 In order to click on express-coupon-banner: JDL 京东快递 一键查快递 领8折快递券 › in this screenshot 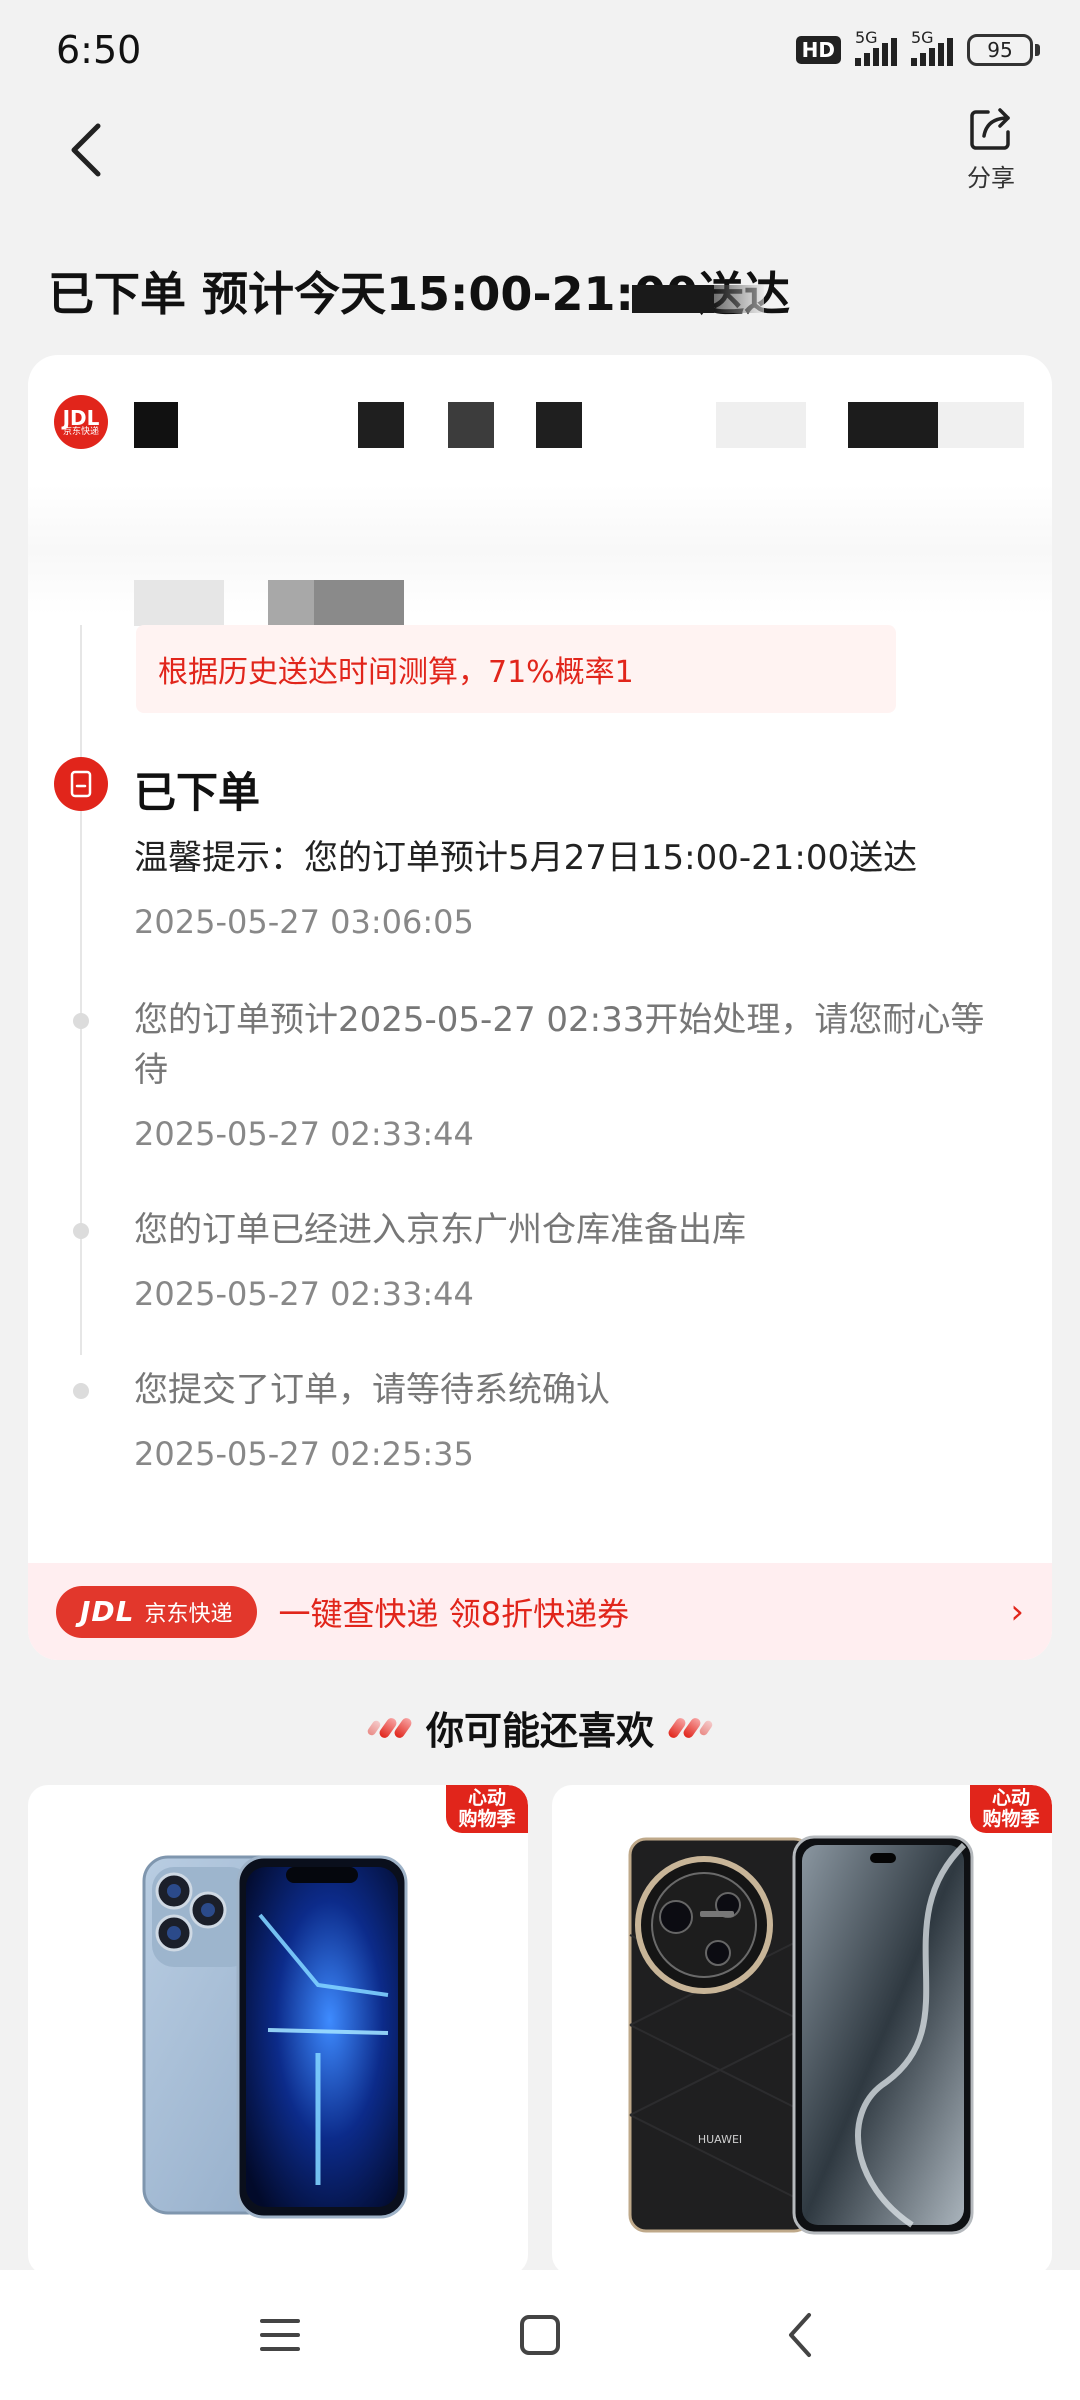, I will do `click(540, 1611)`.